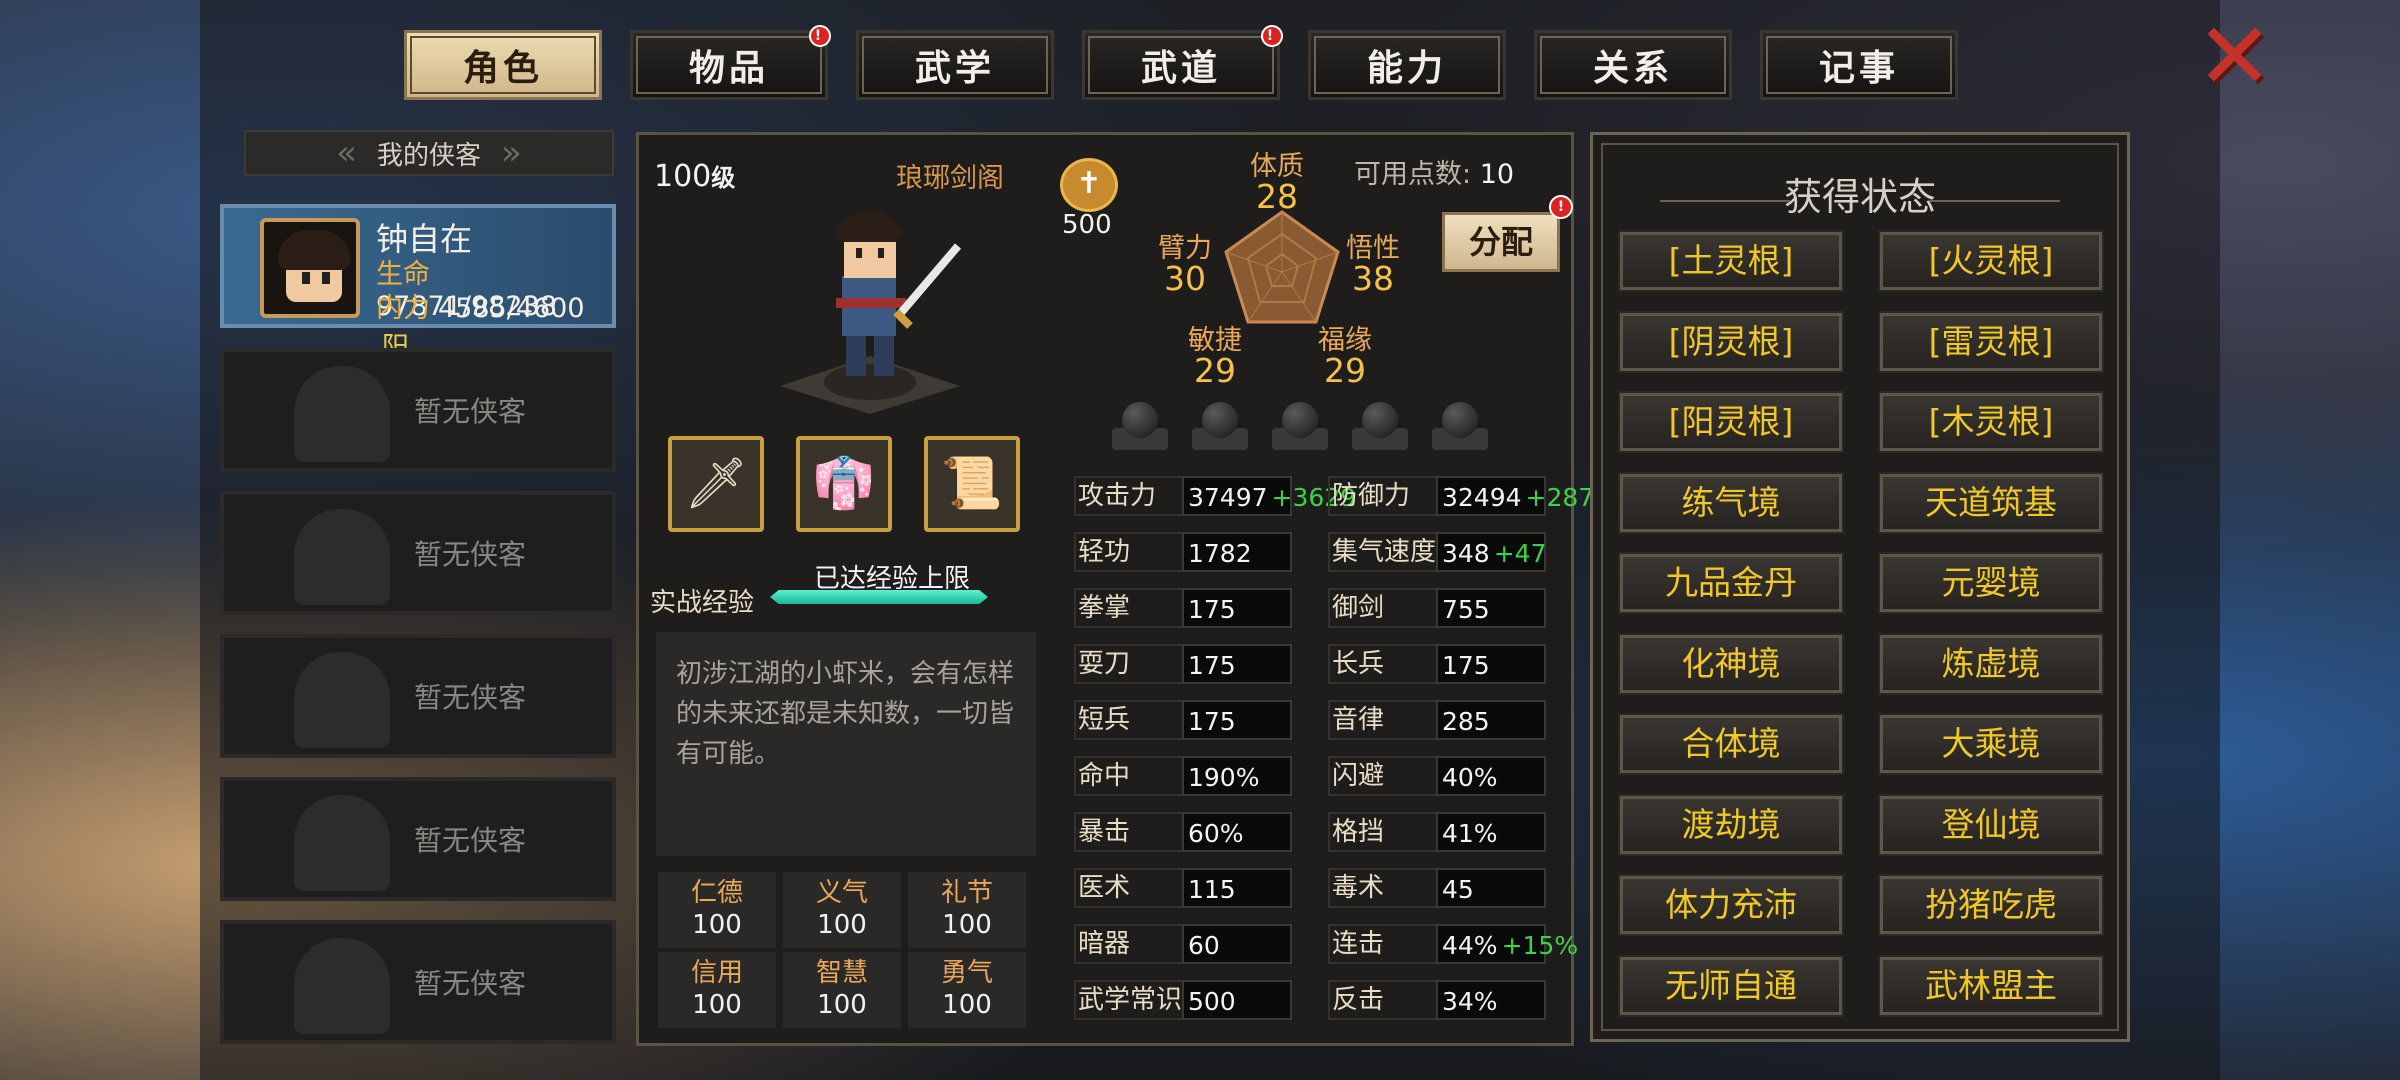 This screenshot has width=2400, height=1080. I want to click on stat-row: 耍刀 175, so click(1183, 664).